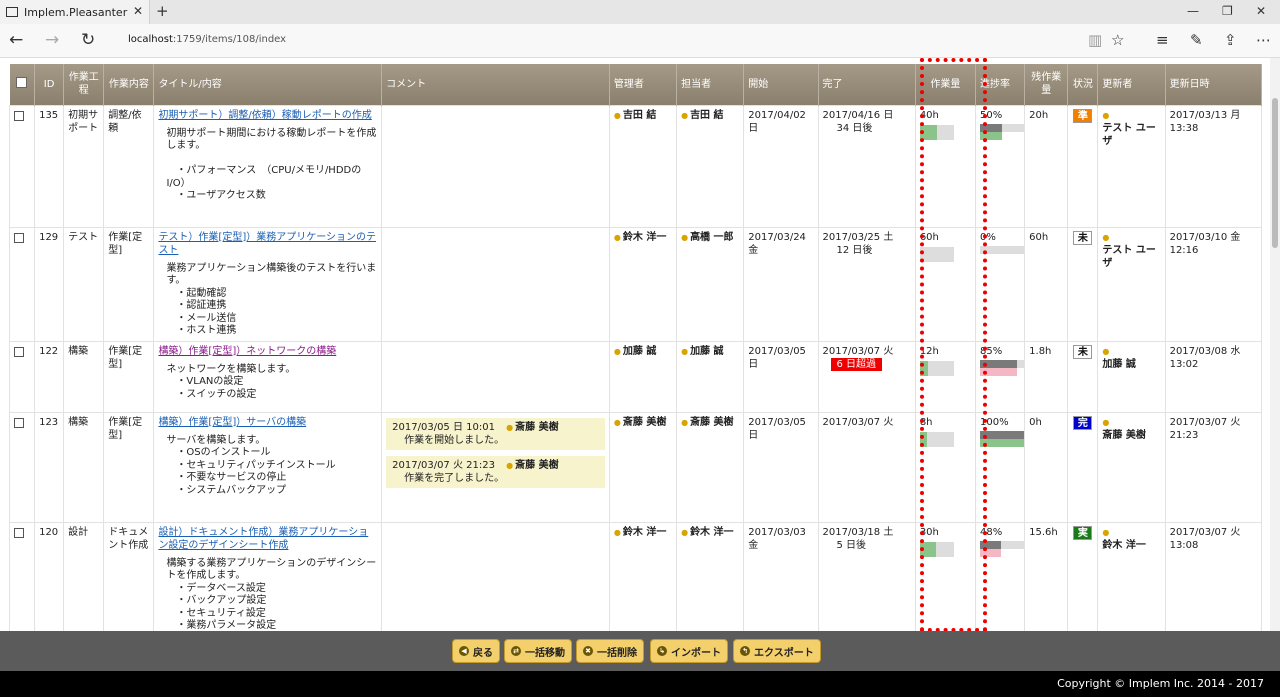 Image resolution: width=1280 pixels, height=697 pixels. I want to click on header-owner: 担当者, so click(710, 84).